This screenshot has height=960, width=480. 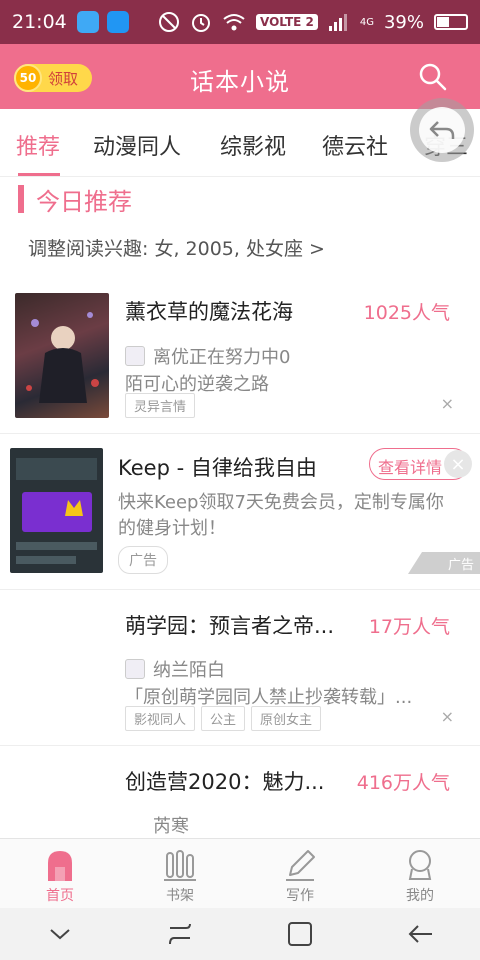 I want to click on book-item: 创造营2020：魅力... 416万人气 芮寒, so click(x=240, y=792).